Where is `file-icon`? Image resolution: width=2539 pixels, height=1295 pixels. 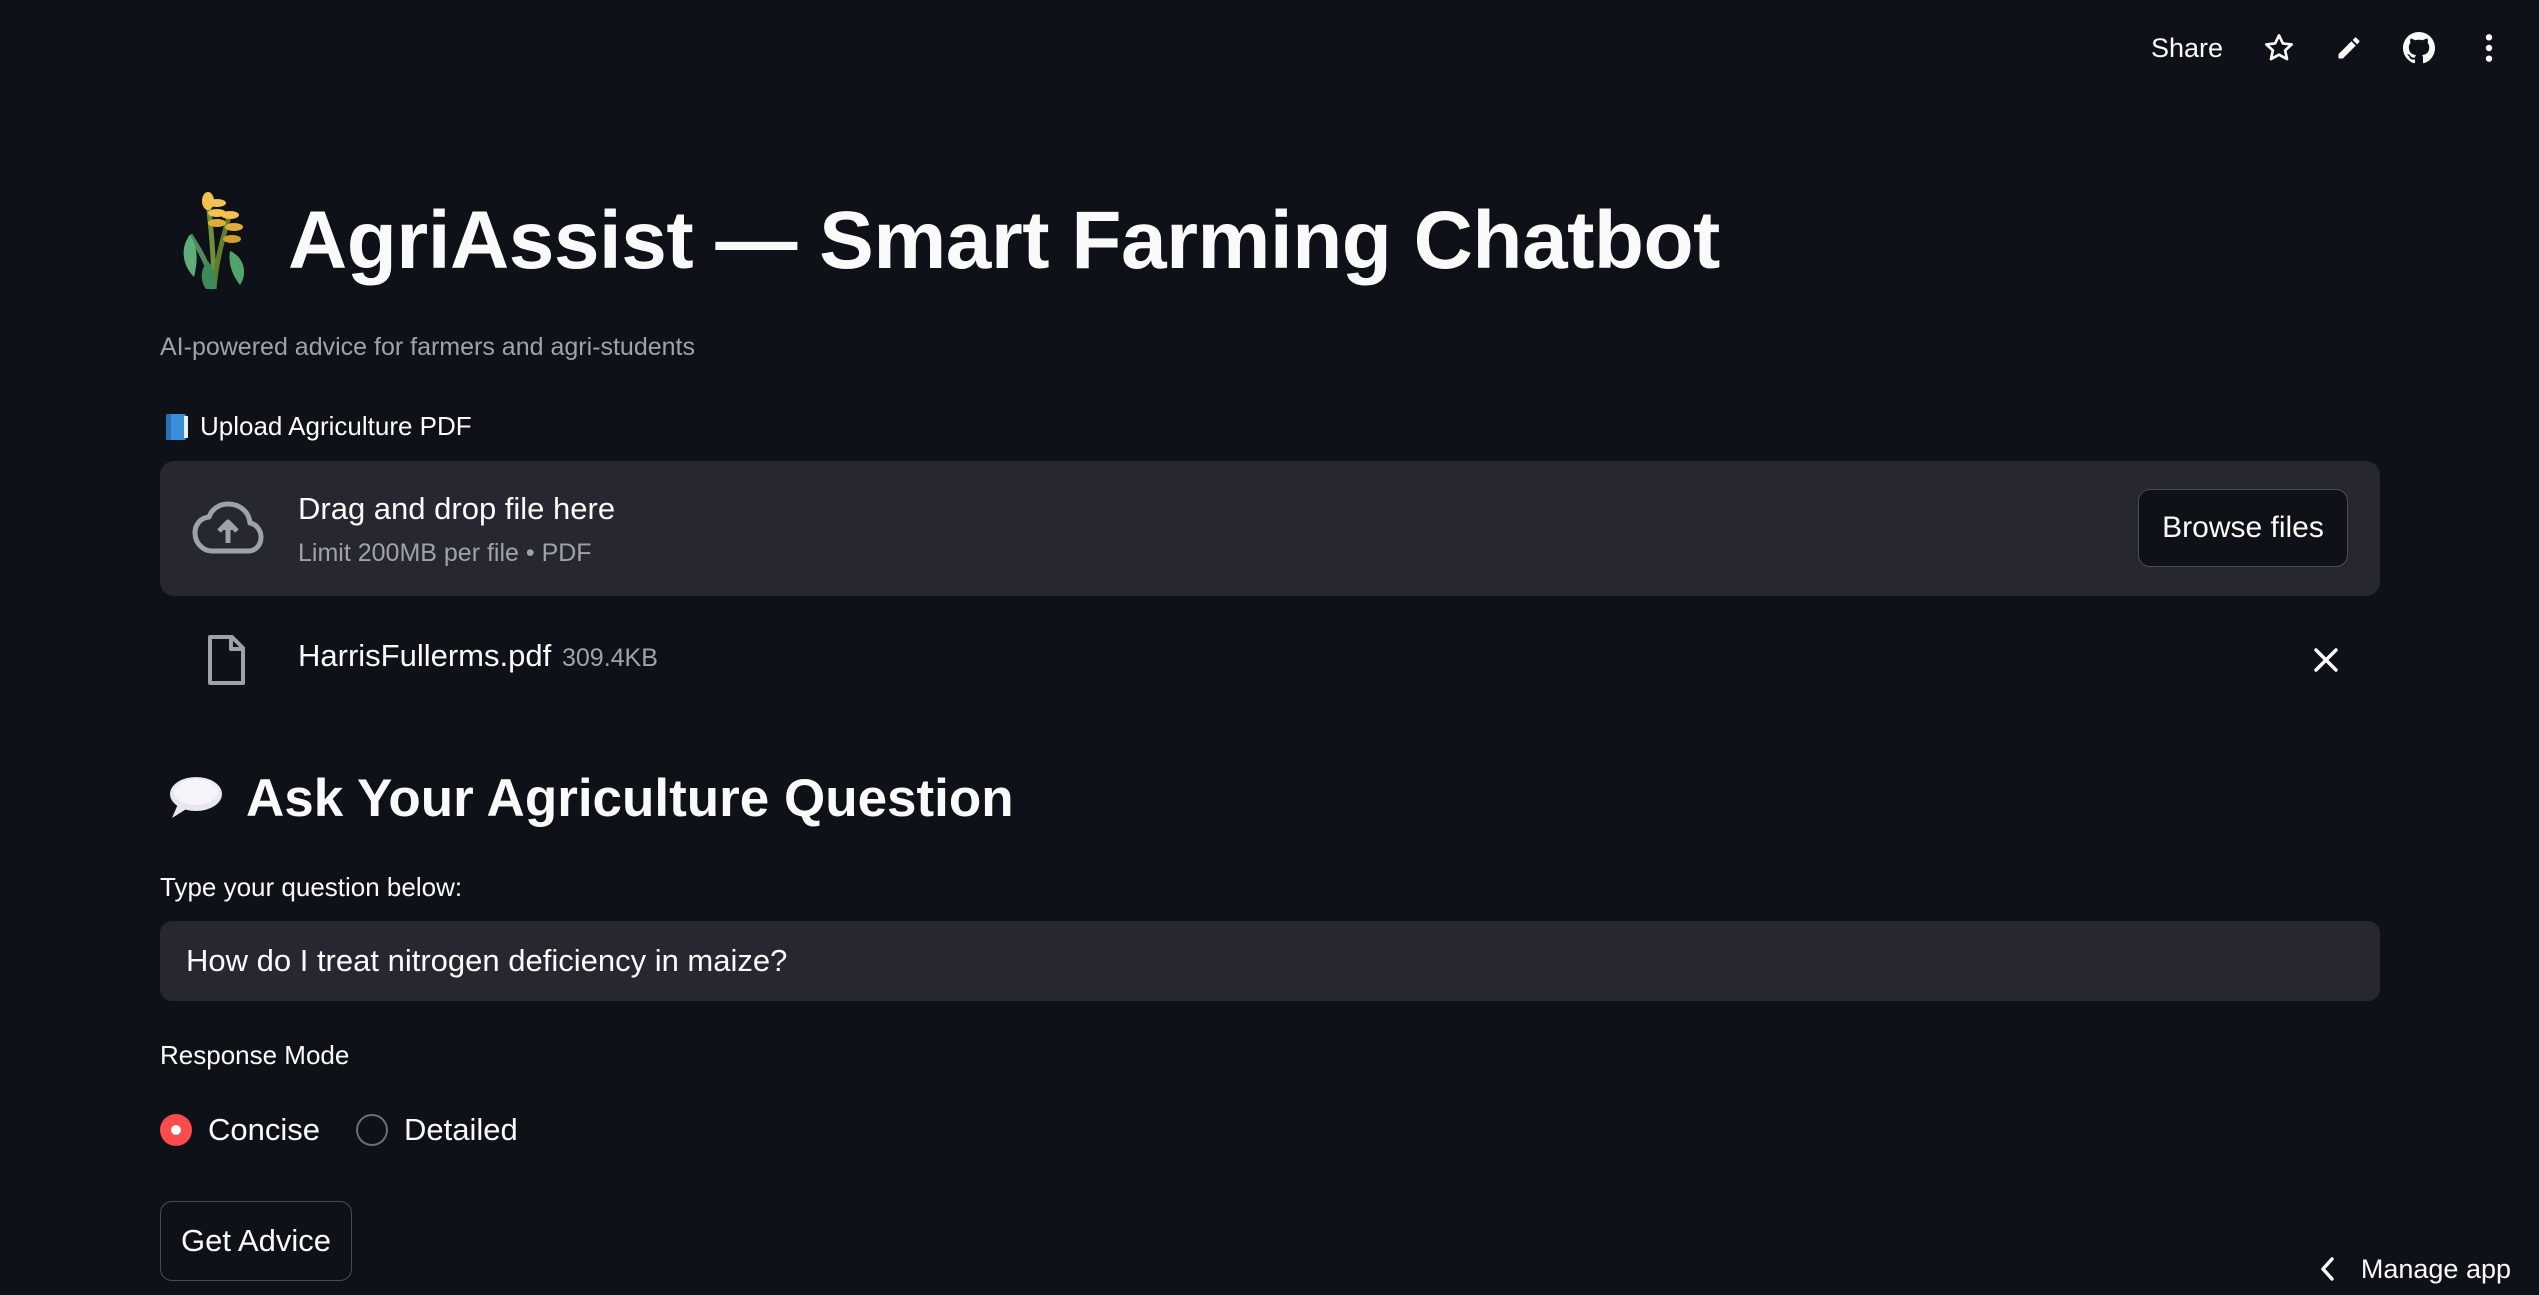 file-icon is located at coordinates (226, 660).